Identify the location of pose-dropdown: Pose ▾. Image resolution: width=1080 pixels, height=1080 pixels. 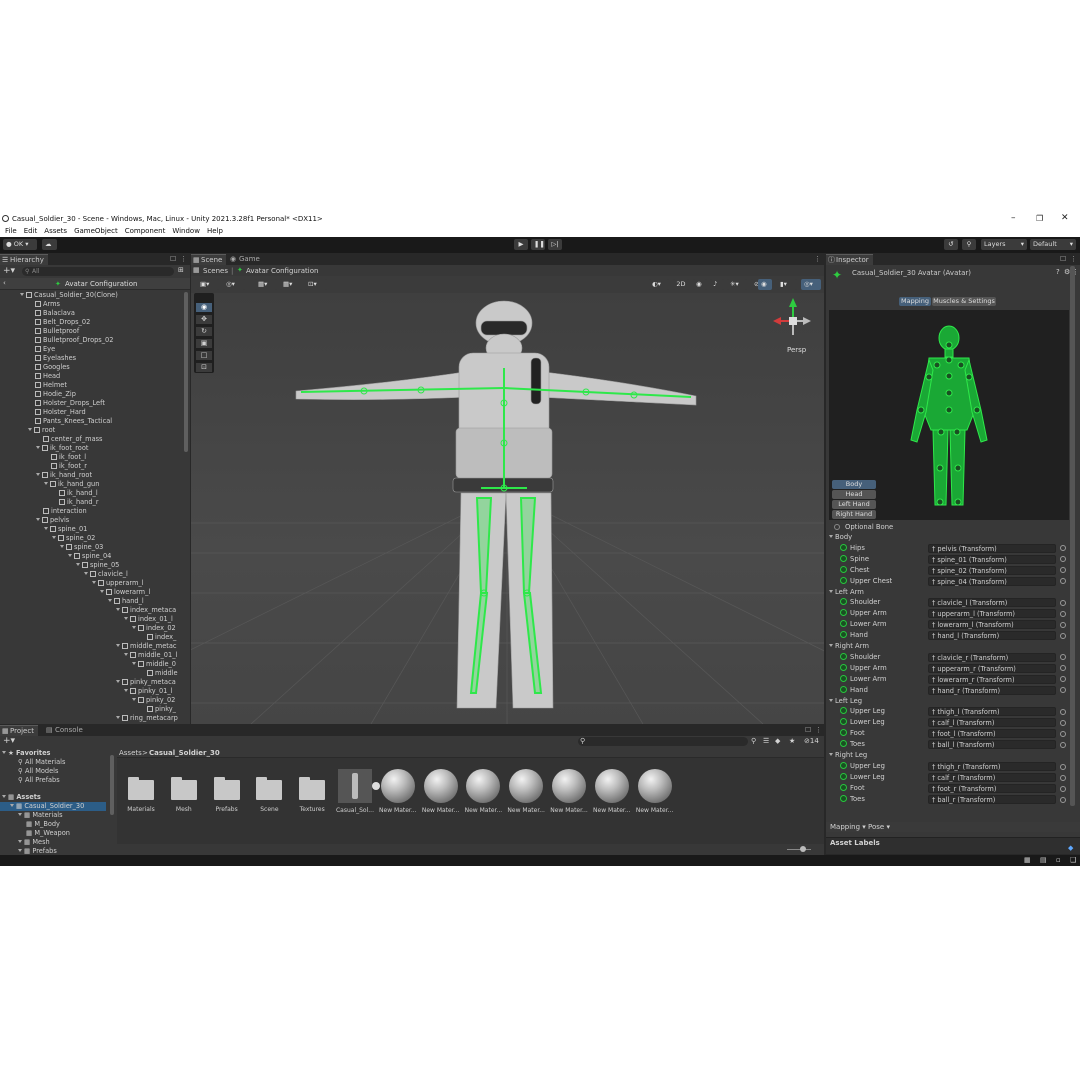
(879, 827).